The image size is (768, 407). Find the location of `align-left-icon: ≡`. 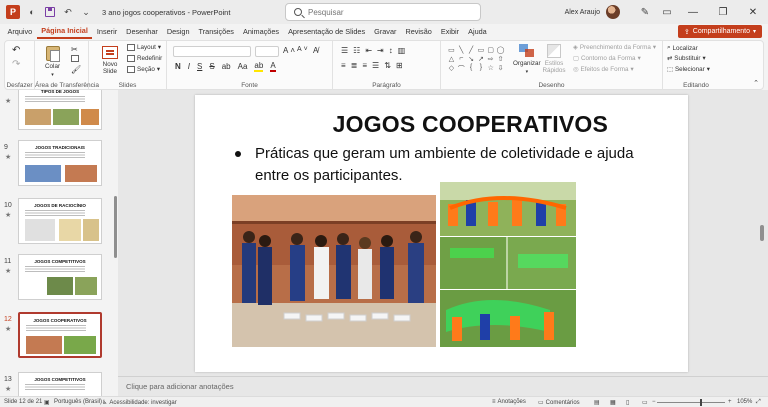

align-left-icon: ≡ is located at coordinates (343, 65).